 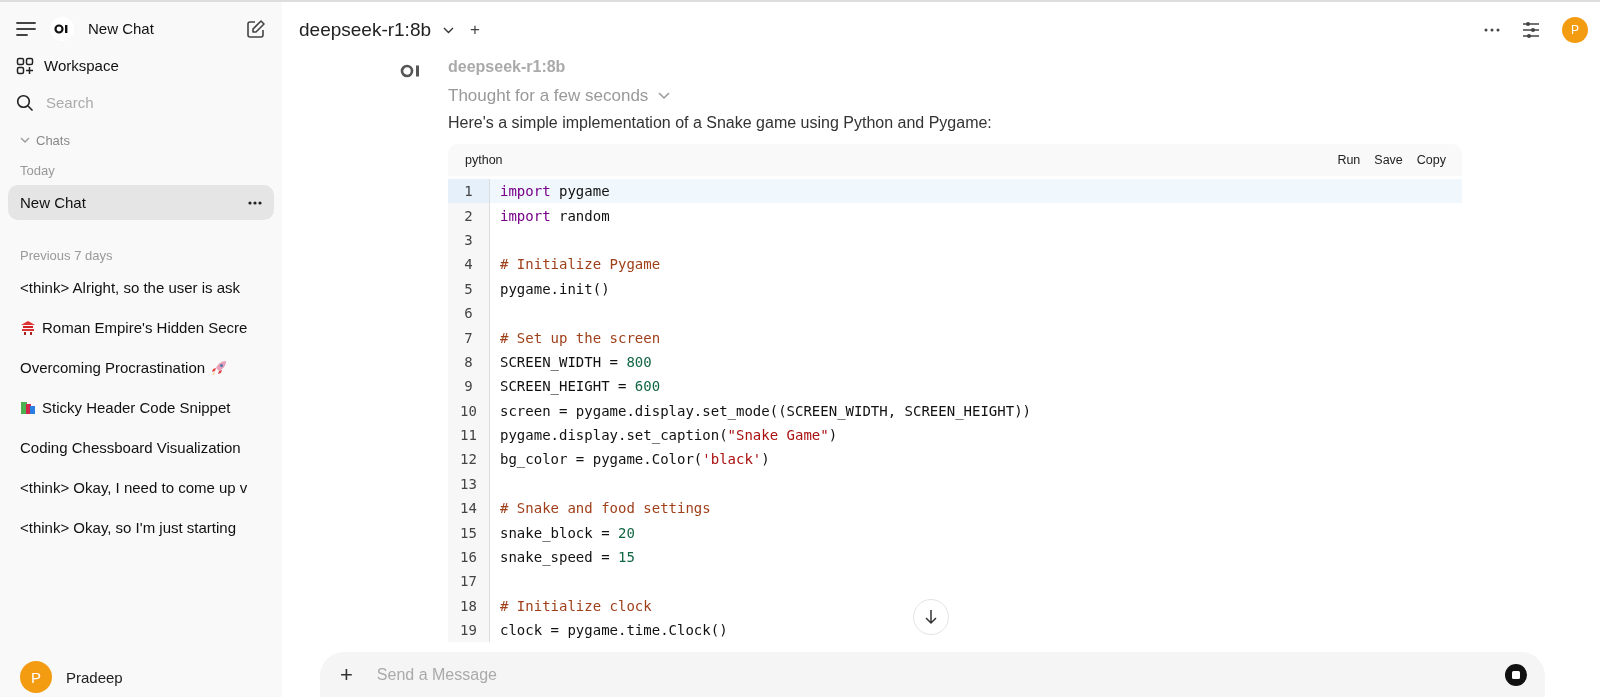 What do you see at coordinates (469, 240) in the screenshot?
I see `line-number: 3` at bounding box center [469, 240].